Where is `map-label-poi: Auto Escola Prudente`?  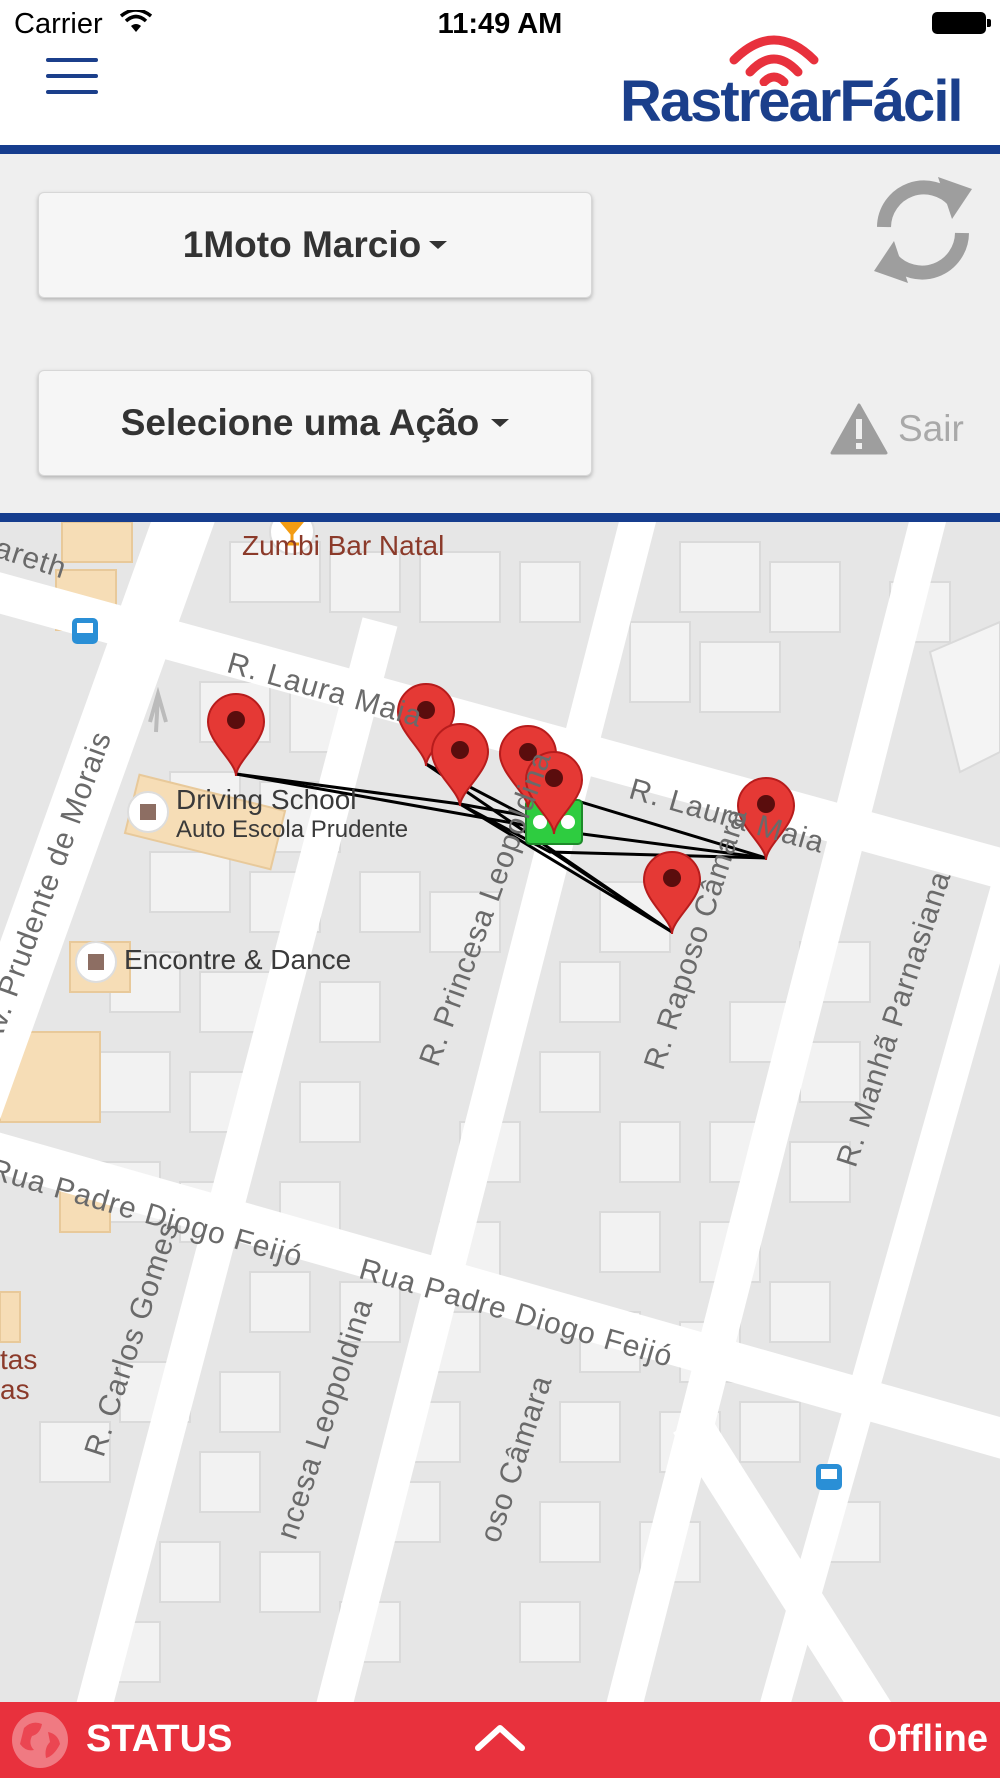
map-label-poi: Auto Escola Prudente is located at coordinates (292, 829).